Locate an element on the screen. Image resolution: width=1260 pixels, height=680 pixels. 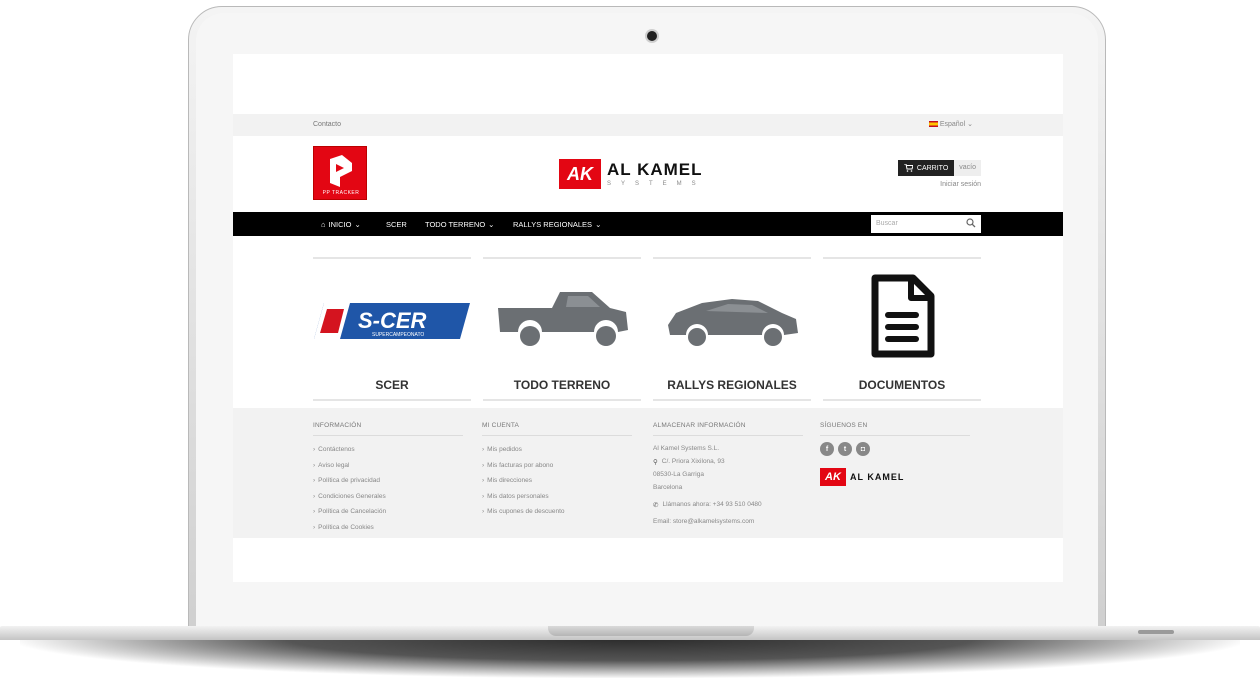
nav-label: RALLYS REGIONALES is located at coordinates (553, 224).